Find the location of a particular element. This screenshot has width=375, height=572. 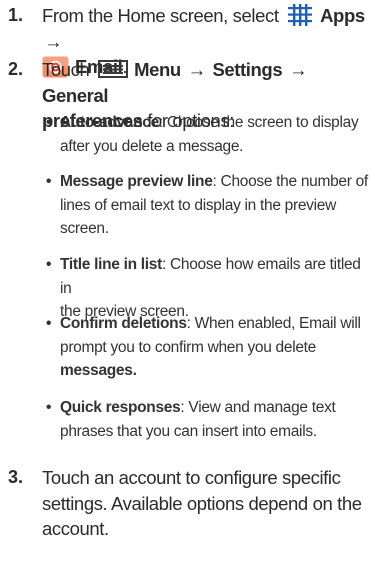

option-desc: : Choose the screen to display is located at coordinates (258, 122).